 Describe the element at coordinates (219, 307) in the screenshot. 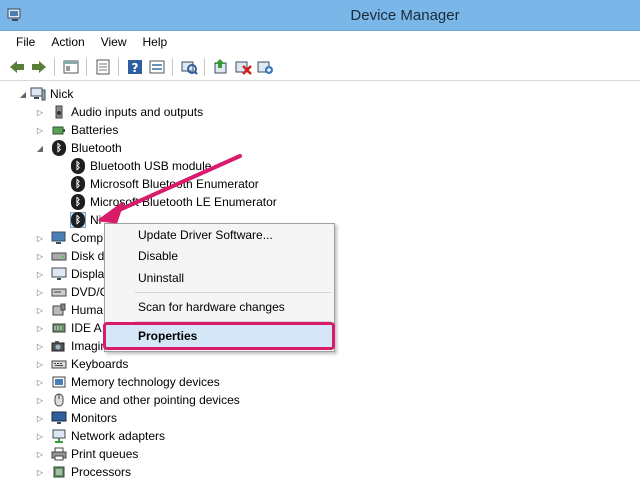

I see `menu-item-scan: Scan for hardware changes` at that location.